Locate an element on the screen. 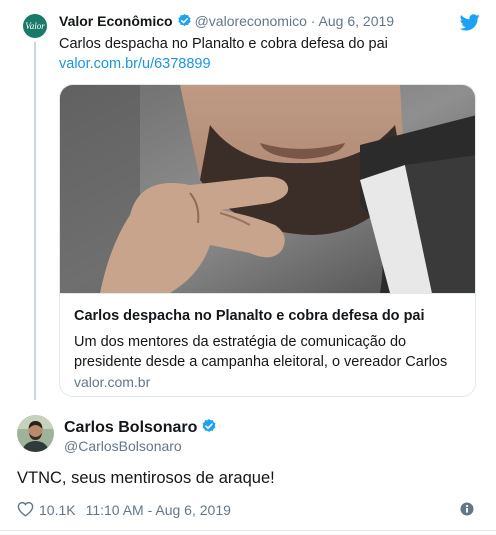 This screenshot has height=535, width=496. quoted-author-name: Valor Econômico is located at coordinates (116, 21).